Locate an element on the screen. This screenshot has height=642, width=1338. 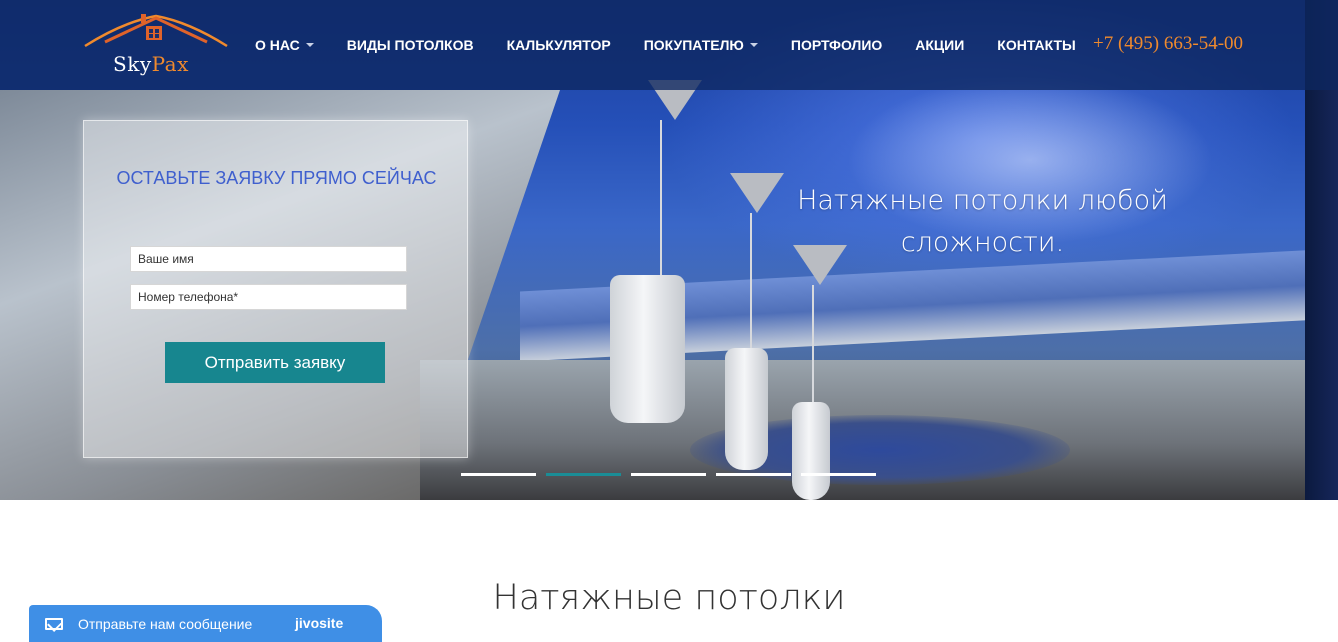
hero-caption: Натяжные потолки любой сложности. is located at coordinates (982, 221).